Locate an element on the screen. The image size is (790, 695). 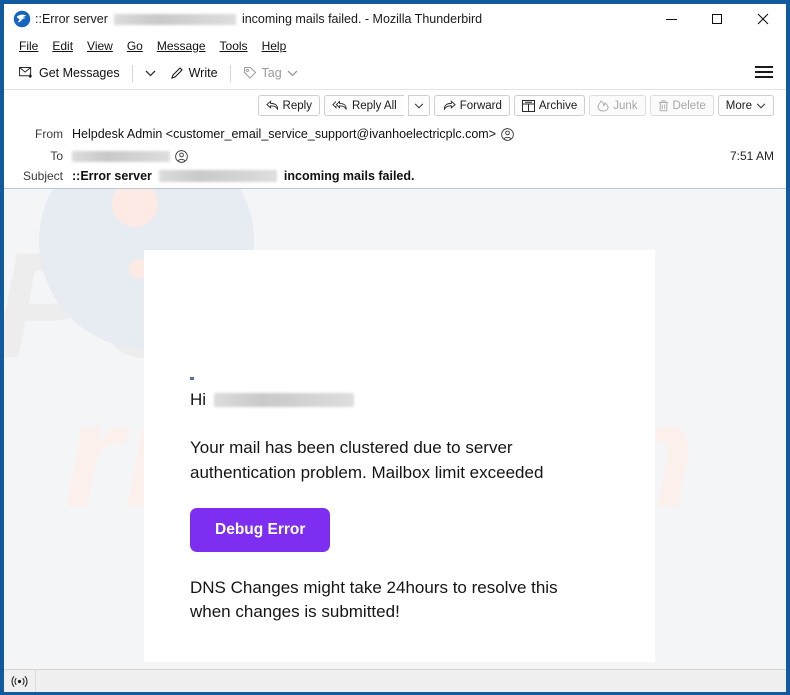
junk-label: Junk is located at coordinates (625, 105).